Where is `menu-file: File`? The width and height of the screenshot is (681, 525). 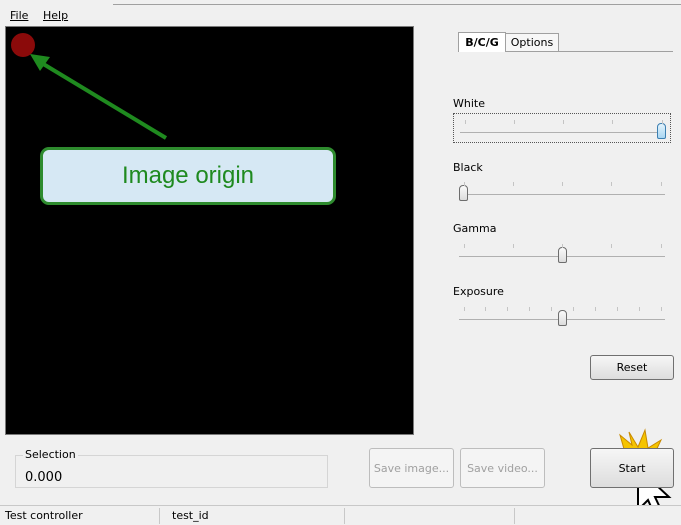 menu-file: File is located at coordinates (19, 15).